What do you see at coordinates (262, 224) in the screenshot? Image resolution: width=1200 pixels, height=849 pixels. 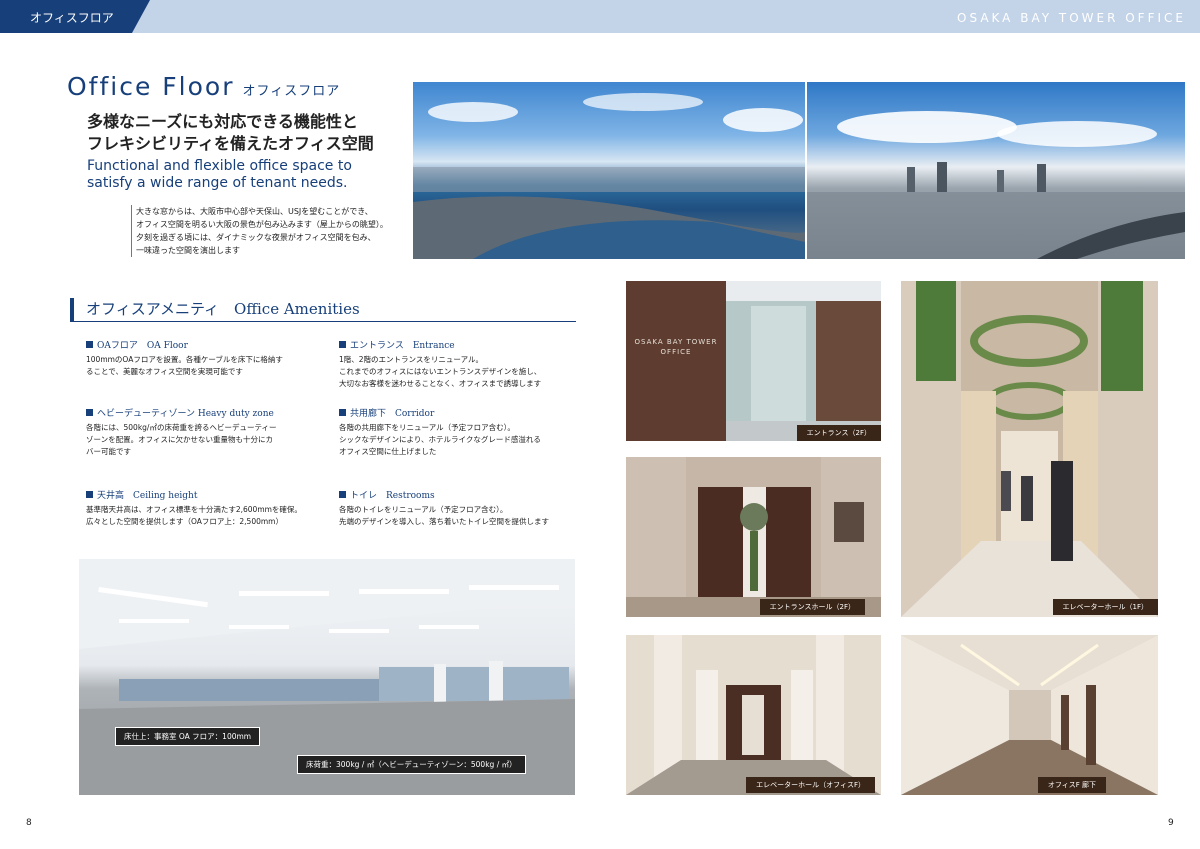 I see `intro-line: オフィス空間を明るい大阪の景色が包み込みます（屋上からの眺望）。` at bounding box center [262, 224].